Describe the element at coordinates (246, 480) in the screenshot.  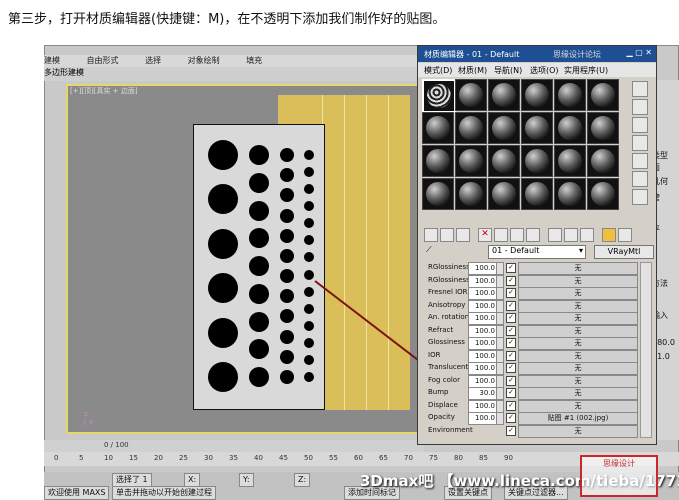
I see `y-coord-label: Y:` at that location.